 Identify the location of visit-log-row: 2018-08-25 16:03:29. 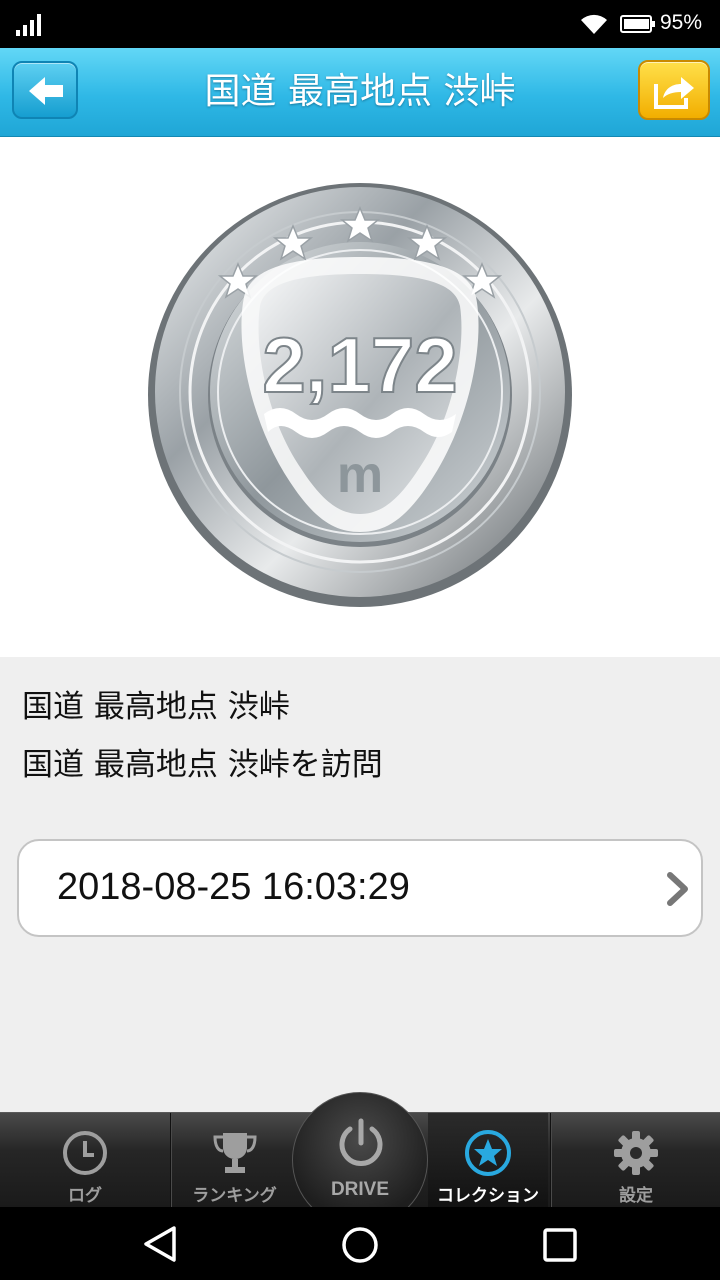
(360, 888).